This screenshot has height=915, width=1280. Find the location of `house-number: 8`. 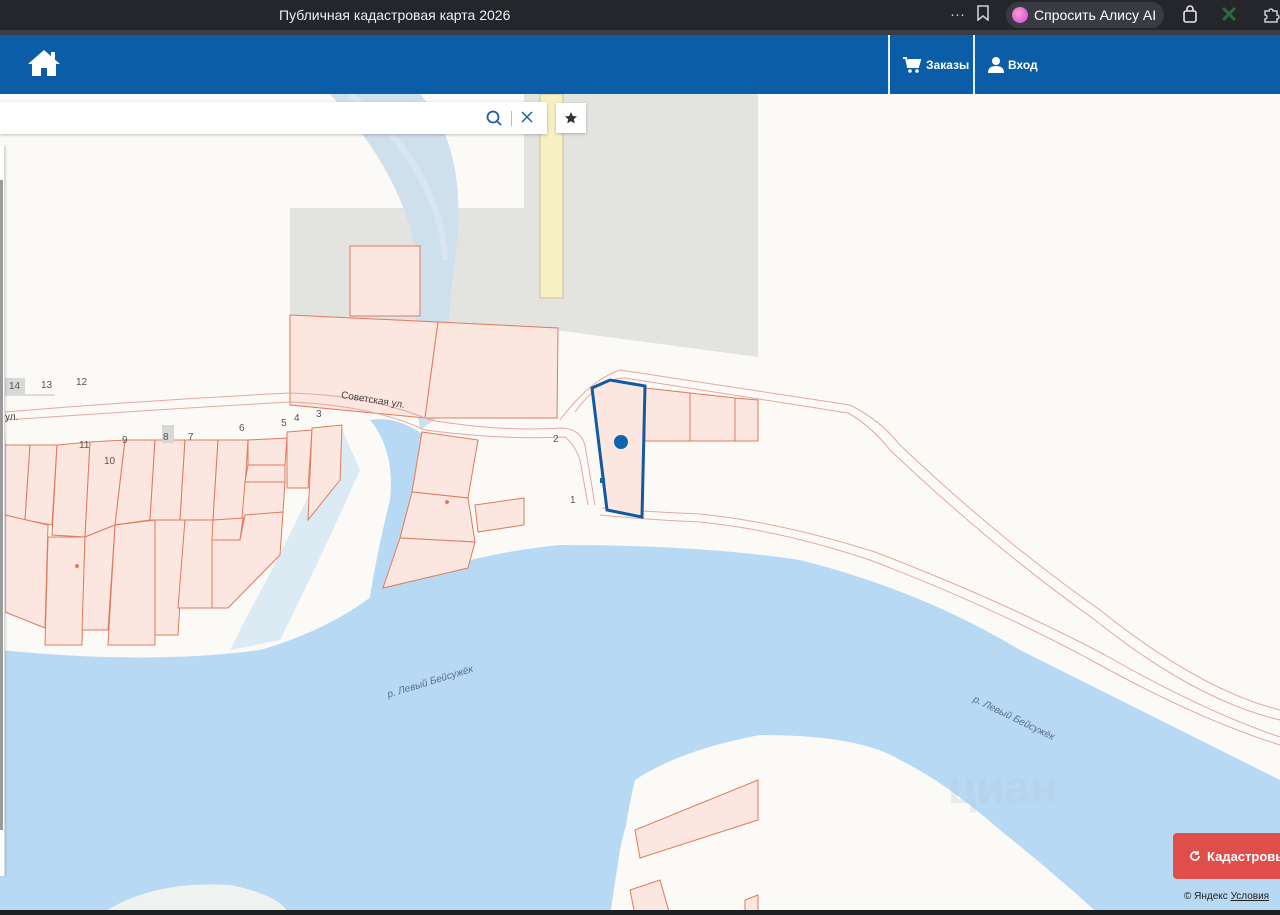

house-number: 8 is located at coordinates (166, 437).